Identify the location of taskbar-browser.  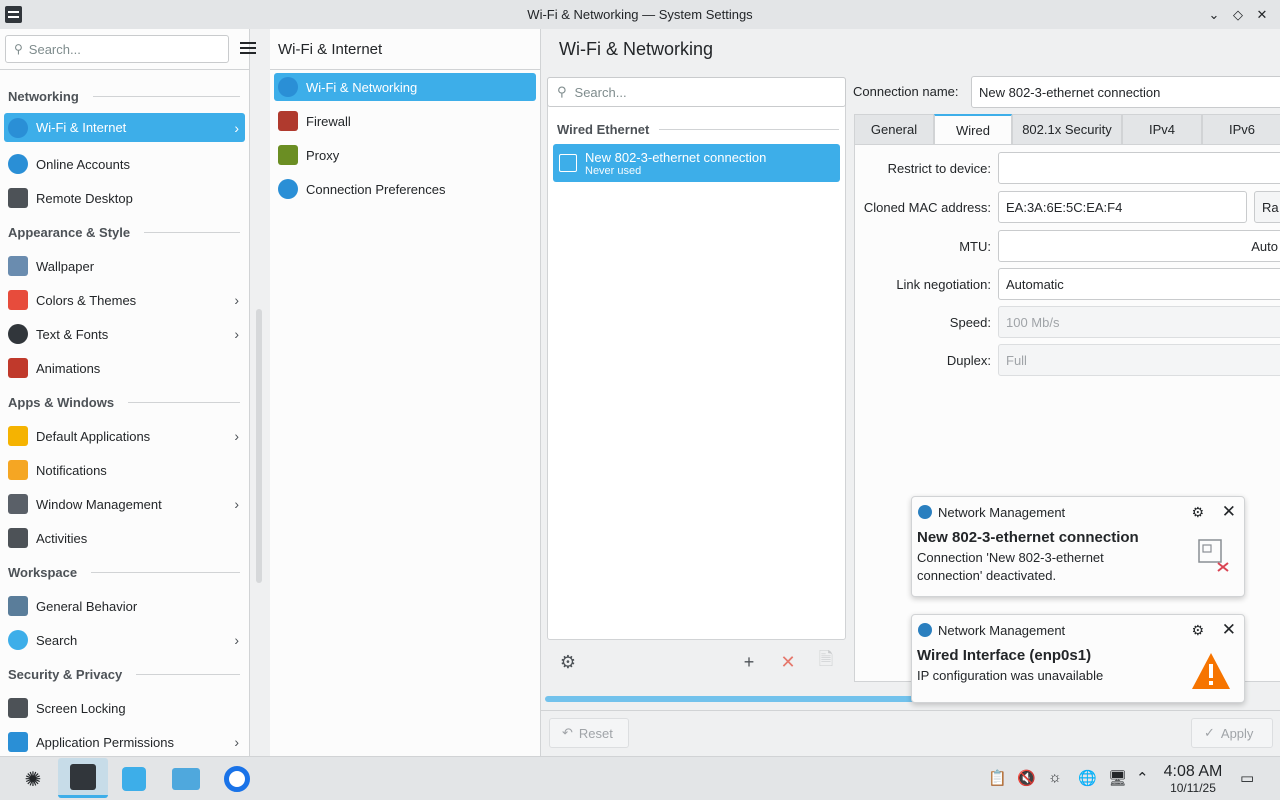
(237, 779).